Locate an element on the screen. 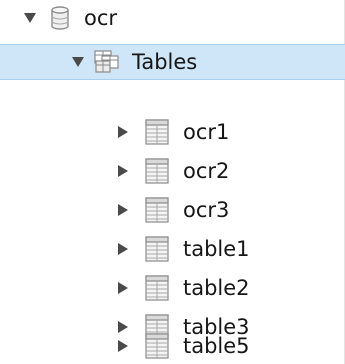  table-label: table1 is located at coordinates (216, 248).